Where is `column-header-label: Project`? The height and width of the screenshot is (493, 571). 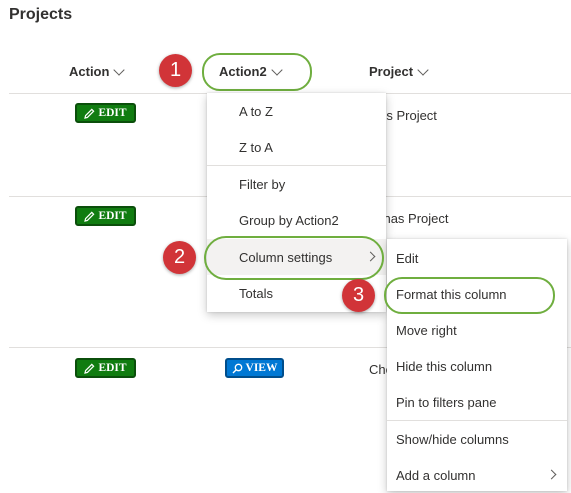
column-header-label: Project is located at coordinates (391, 71).